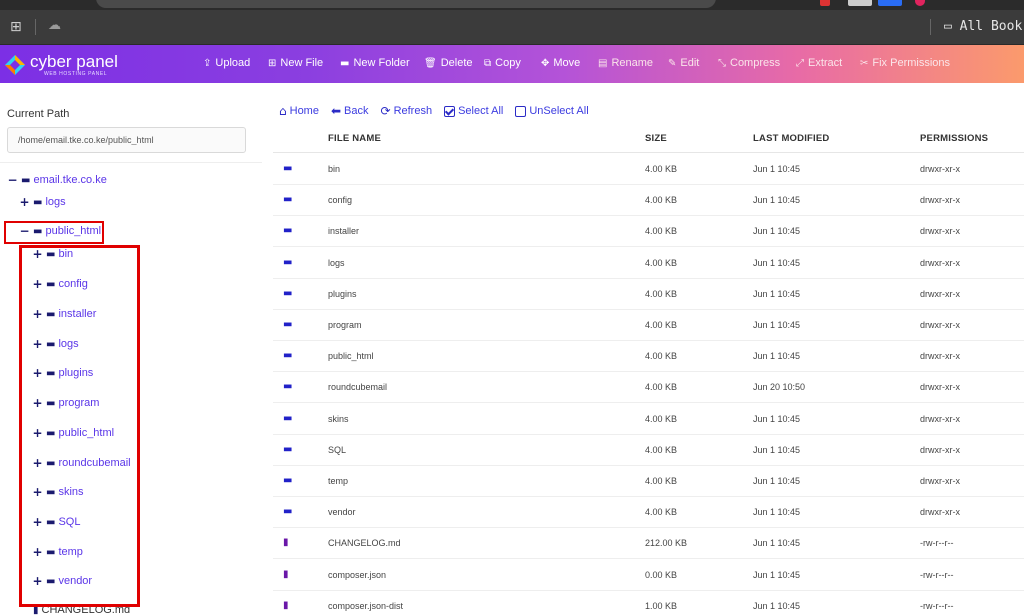 Image resolution: width=1024 pixels, height=615 pixels. What do you see at coordinates (64, 65) in the screenshot?
I see `logo: cyber panel WEB HOSTING PANEL` at bounding box center [64, 65].